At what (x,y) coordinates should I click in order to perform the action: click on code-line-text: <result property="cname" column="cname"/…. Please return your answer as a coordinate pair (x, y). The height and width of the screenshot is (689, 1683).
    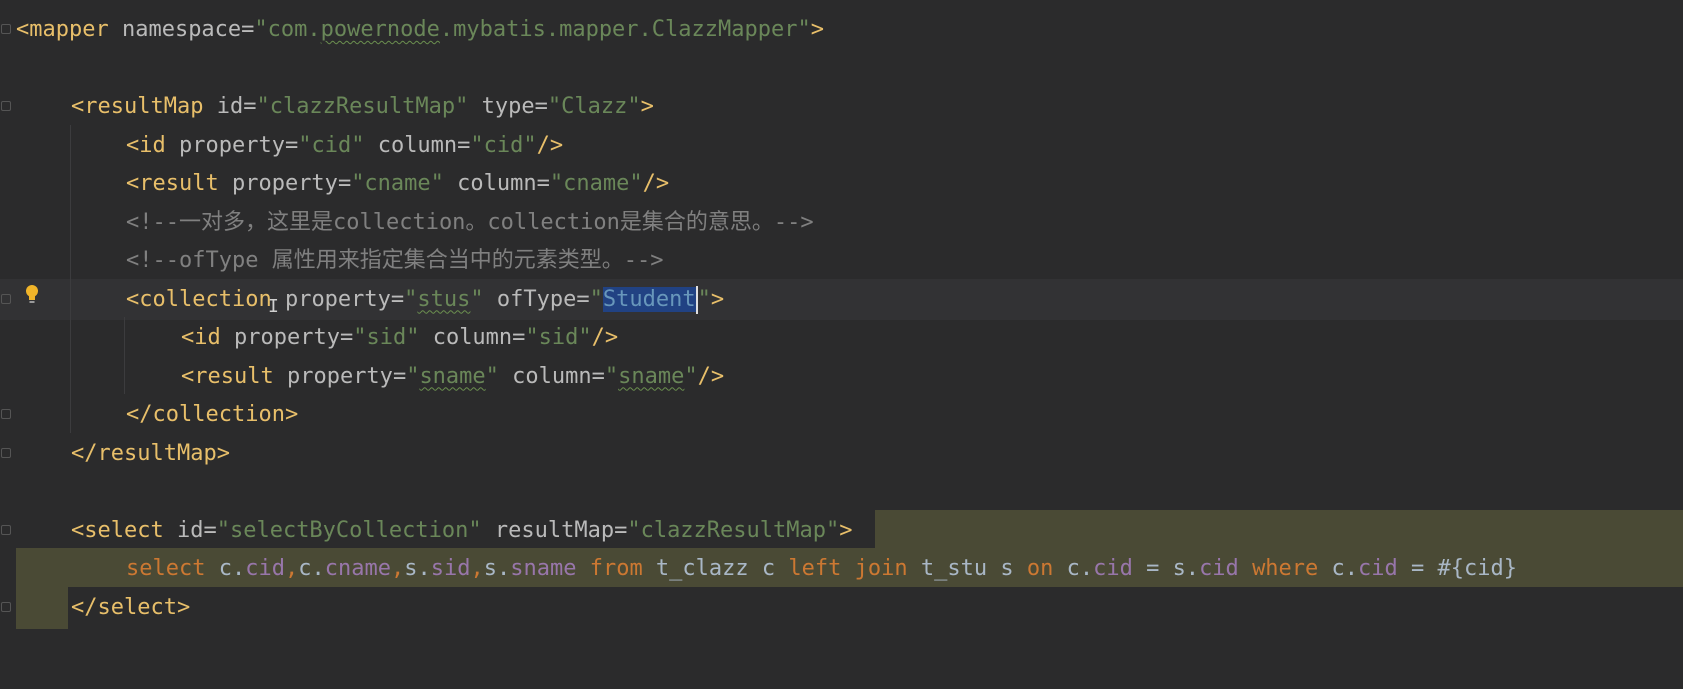
    Looking at the image, I should click on (397, 183).